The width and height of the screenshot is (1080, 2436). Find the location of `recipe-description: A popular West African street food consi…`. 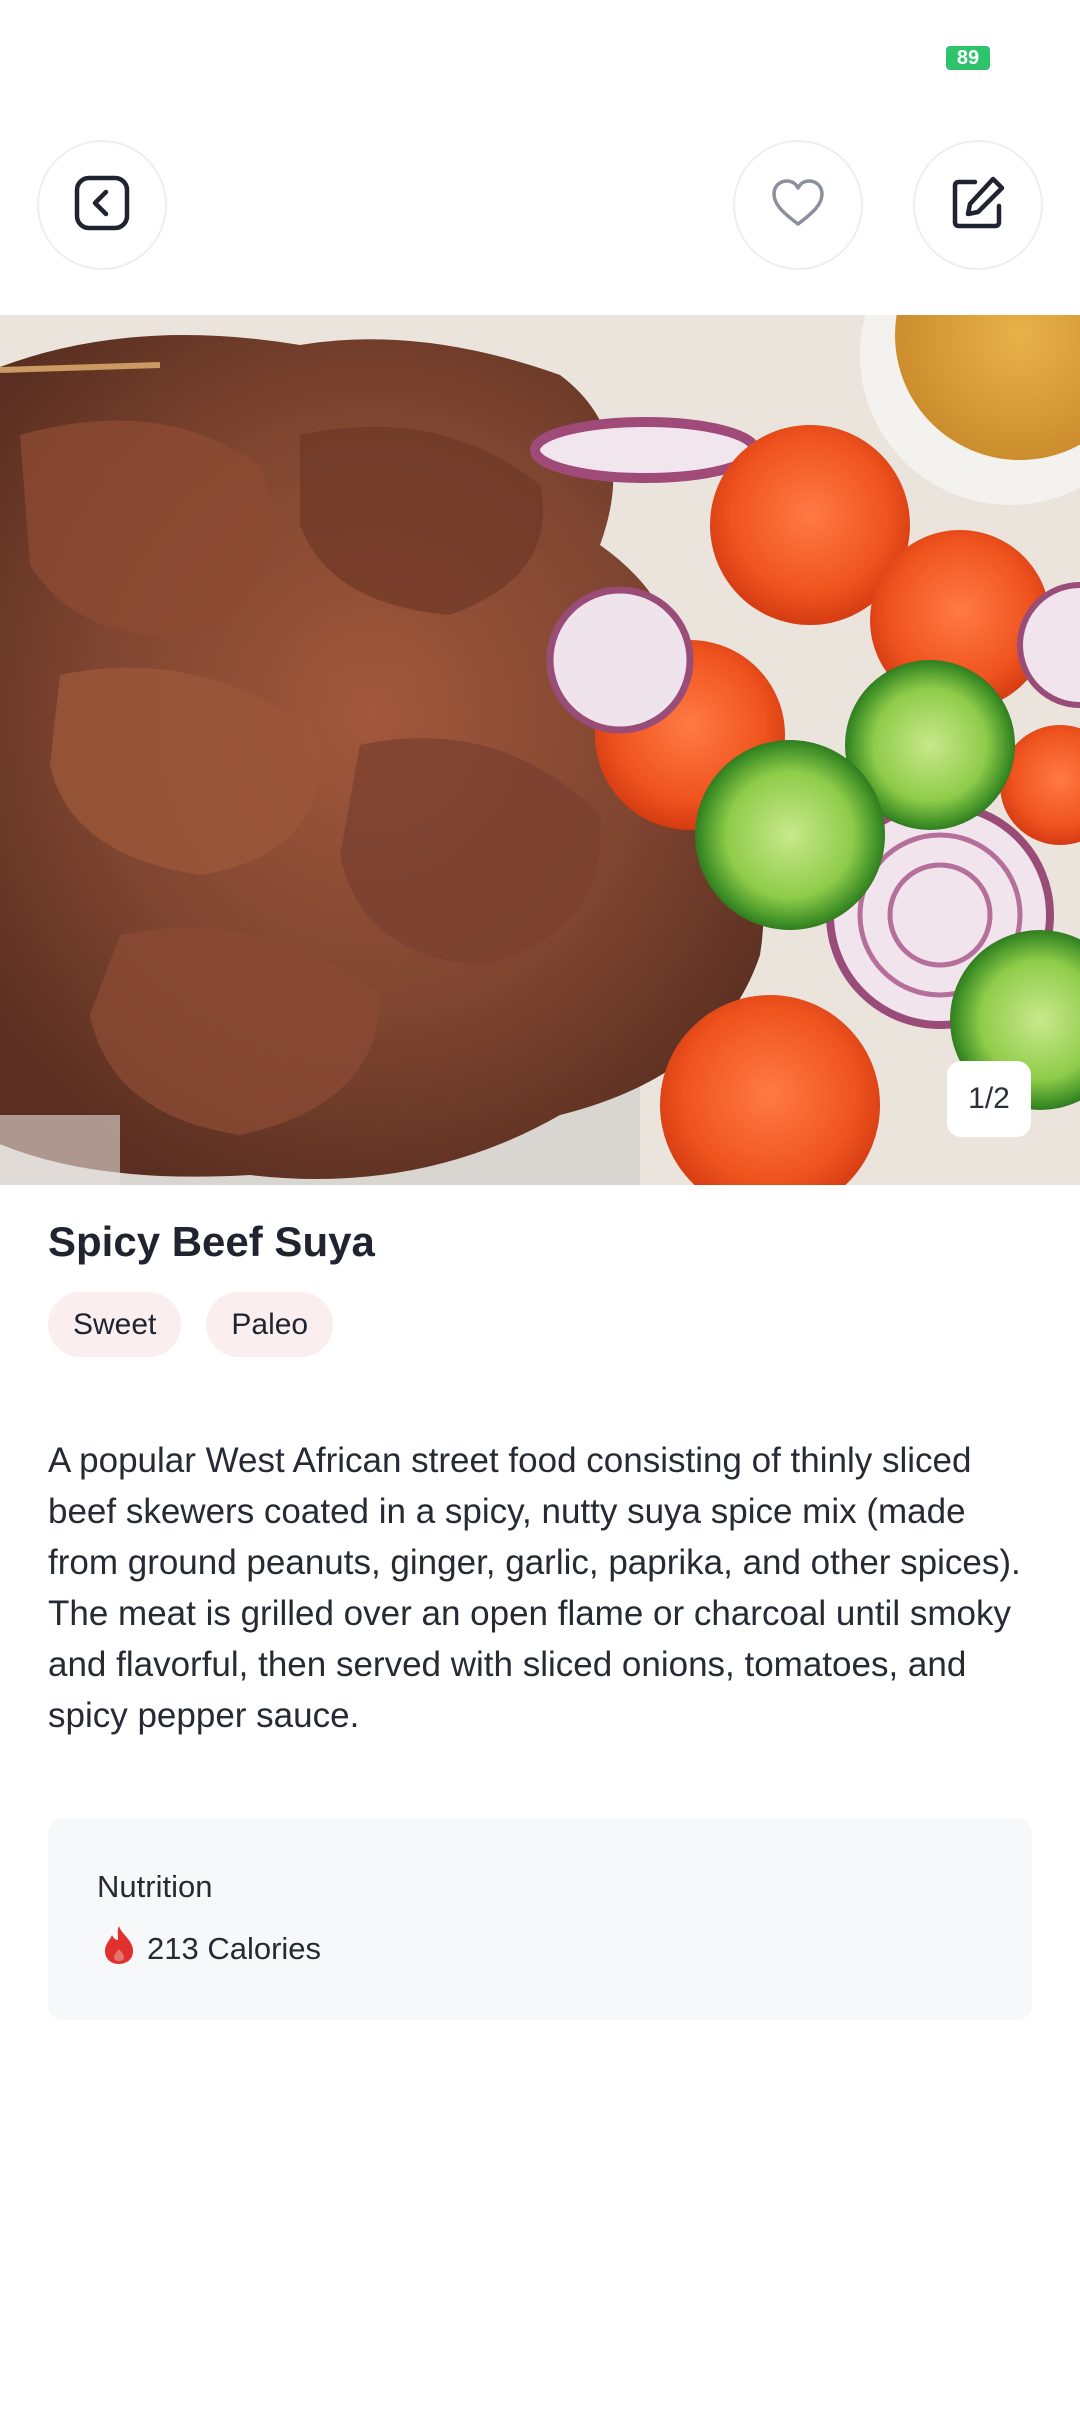

recipe-description: A popular West African street food consi… is located at coordinates (534, 1588).